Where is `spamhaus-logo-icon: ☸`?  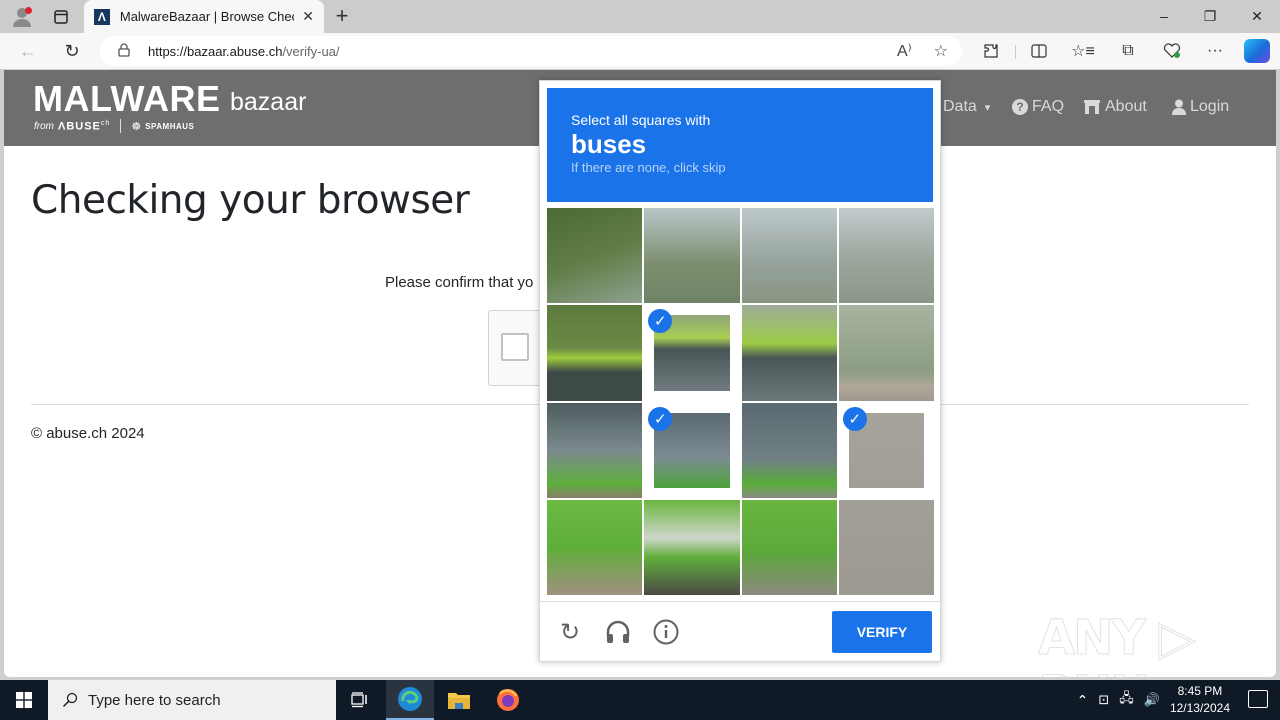 spamhaus-logo-icon: ☸ is located at coordinates (136, 126).